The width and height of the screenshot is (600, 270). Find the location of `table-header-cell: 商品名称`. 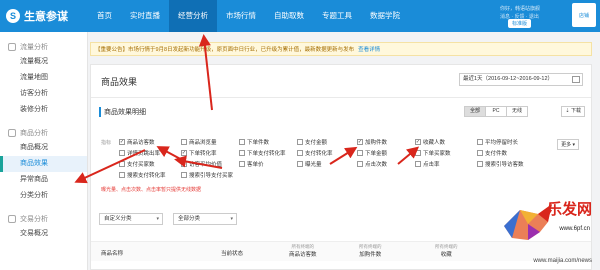

table-header-cell: 商品名称 is located at coordinates (112, 253).